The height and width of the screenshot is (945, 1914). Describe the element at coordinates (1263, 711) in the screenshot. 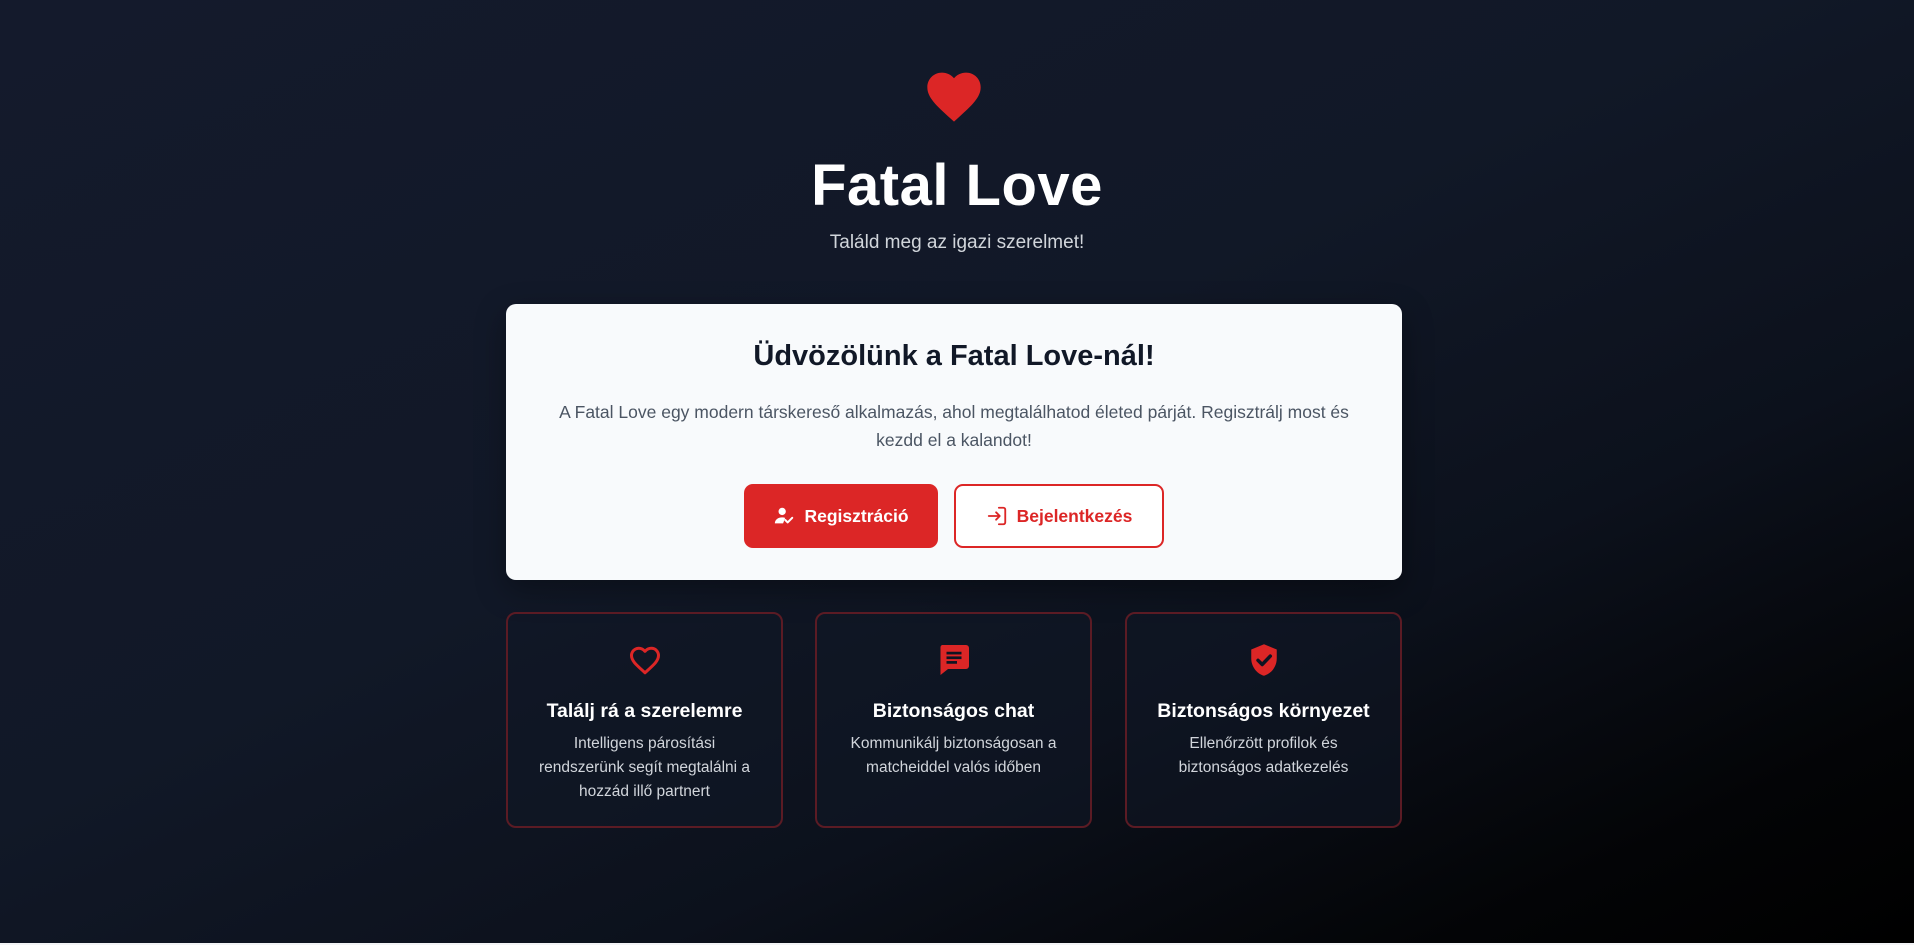

I see `feature-title: Biztonságos környezet` at that location.